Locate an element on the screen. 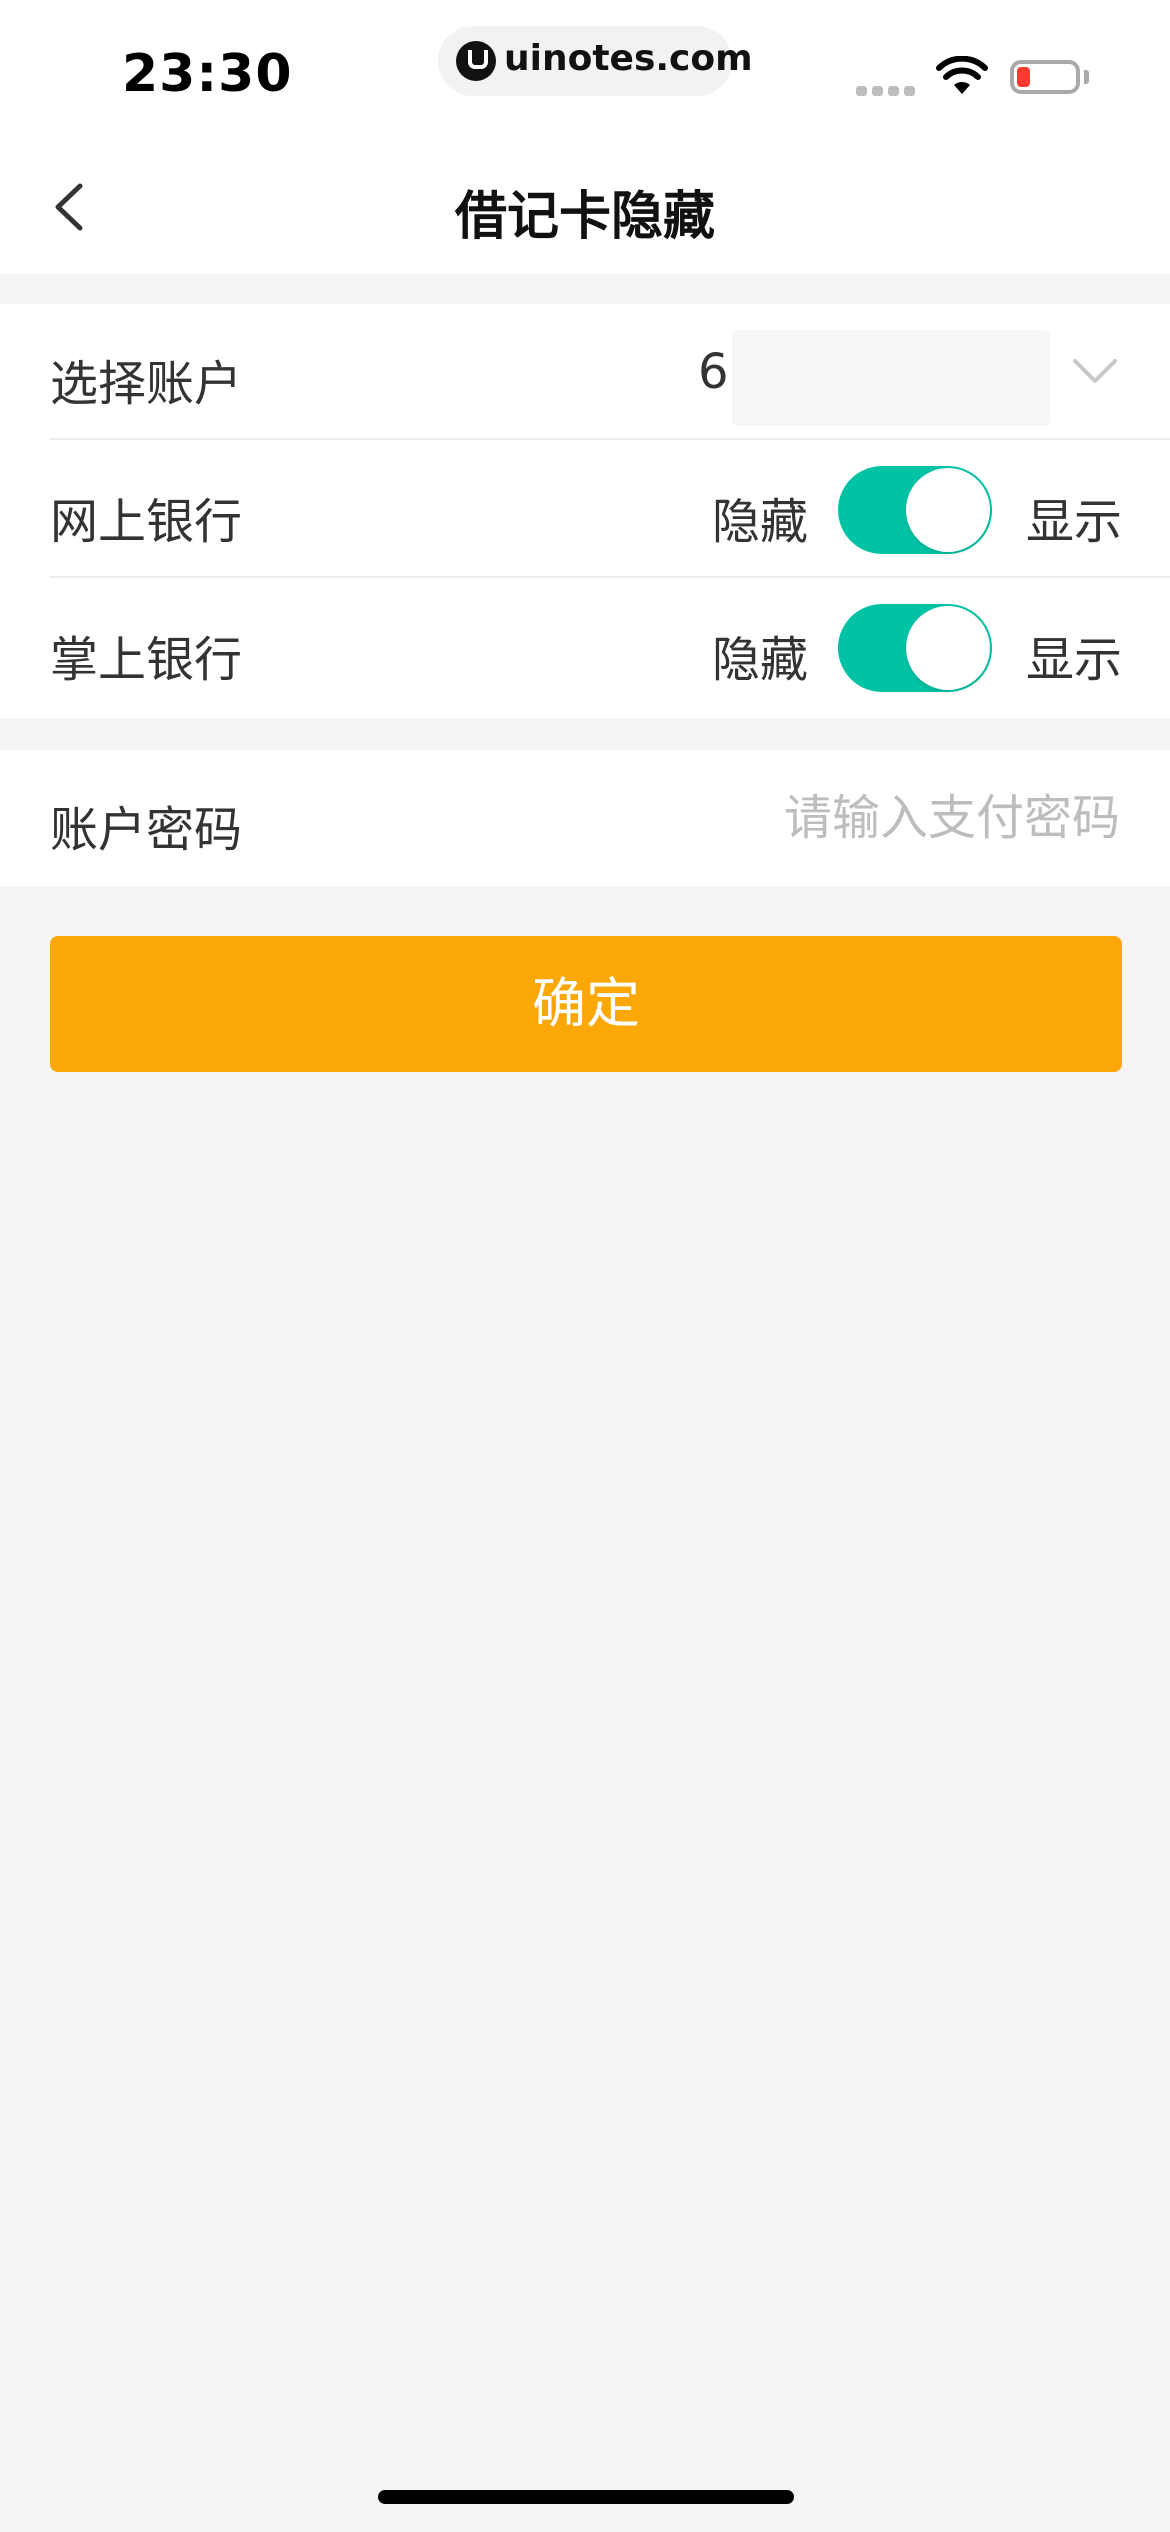 This screenshot has height=2532, width=1170. wifi-icon is located at coordinates (962, 75).